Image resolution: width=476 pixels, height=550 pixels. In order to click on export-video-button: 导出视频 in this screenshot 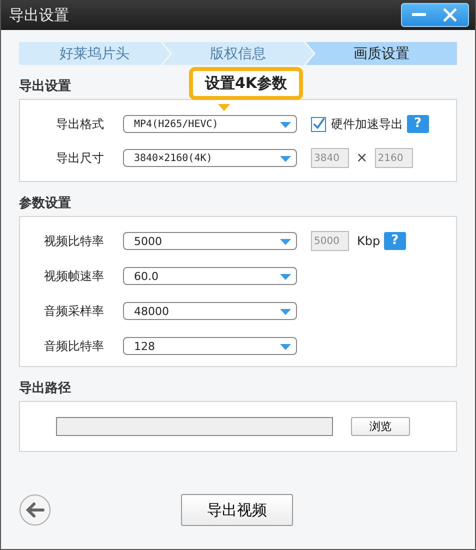, I will do `click(237, 510)`.